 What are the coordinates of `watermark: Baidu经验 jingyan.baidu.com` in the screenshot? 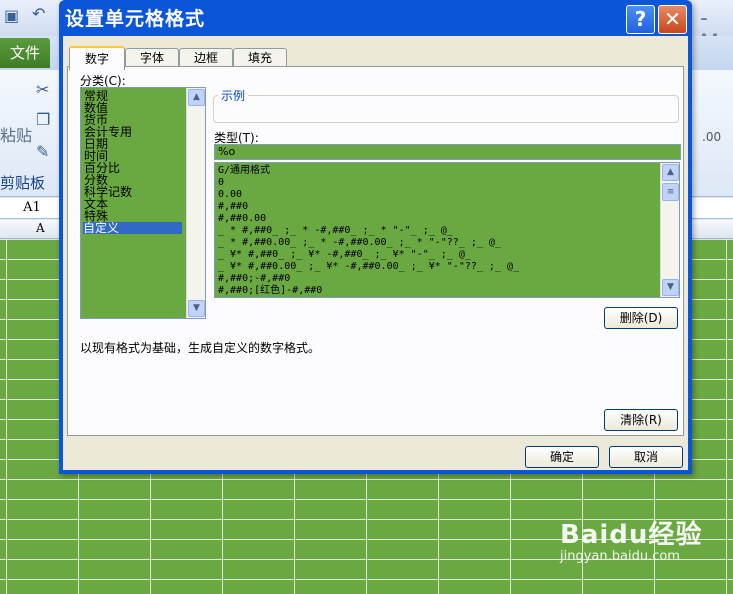 It's located at (631, 539).